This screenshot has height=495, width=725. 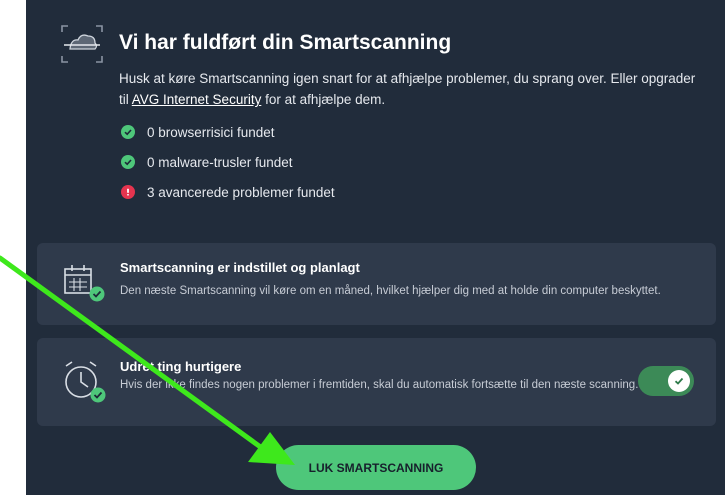 I want to click on scan-complete-icon, so click(x=82, y=44).